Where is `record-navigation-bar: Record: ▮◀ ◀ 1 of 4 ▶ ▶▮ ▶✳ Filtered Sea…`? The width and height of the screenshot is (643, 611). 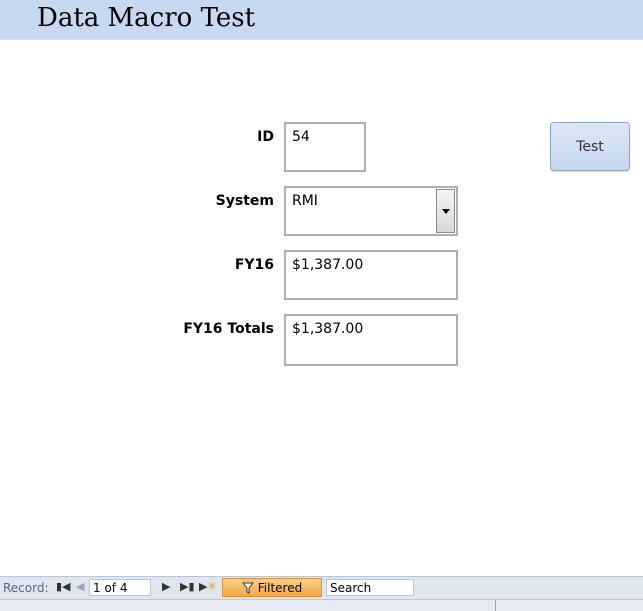 record-navigation-bar: Record: ▮◀ ◀ 1 of 4 ▶ ▶▮ ▶✳ Filtered Sea… is located at coordinates (321, 587).